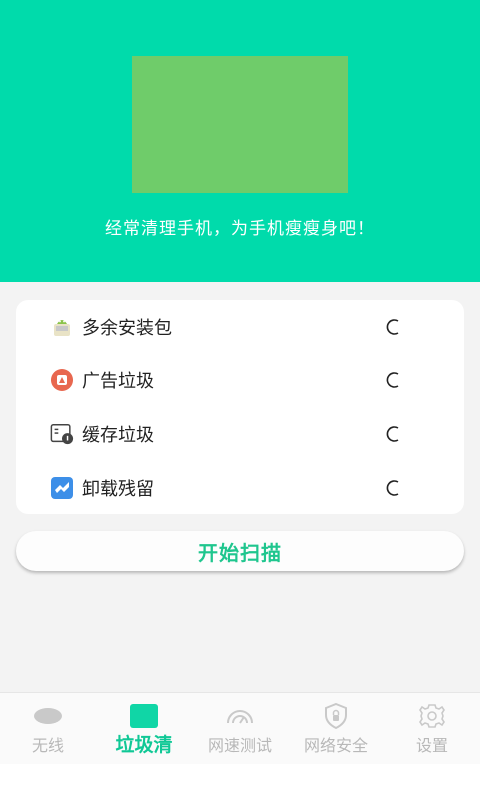 This screenshot has height=800, width=480. Describe the element at coordinates (240, 327) in the screenshot. I see `list-item-redundant-apk: 多余安装包` at that location.